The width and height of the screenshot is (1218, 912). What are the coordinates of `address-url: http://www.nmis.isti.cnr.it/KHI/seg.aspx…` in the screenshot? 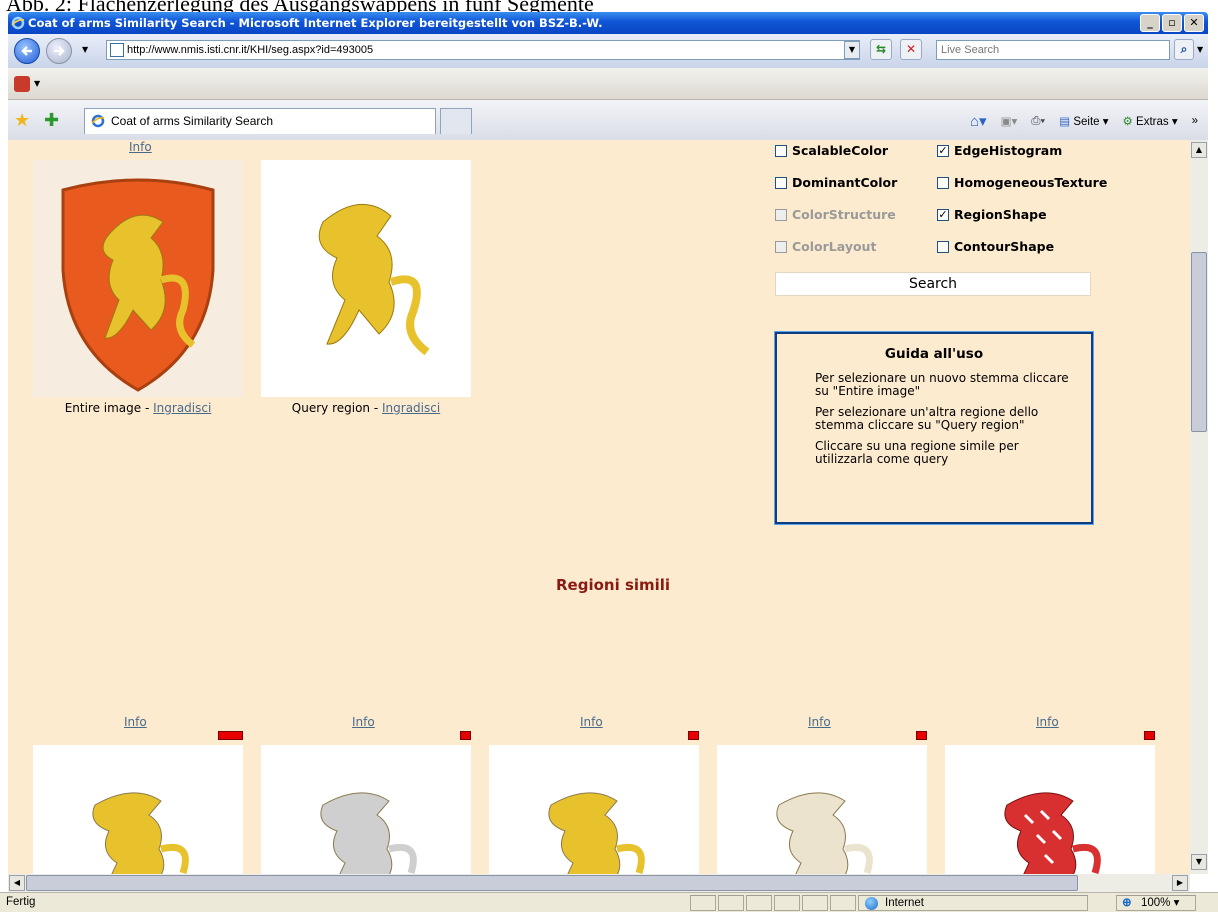 It's located at (250, 50).